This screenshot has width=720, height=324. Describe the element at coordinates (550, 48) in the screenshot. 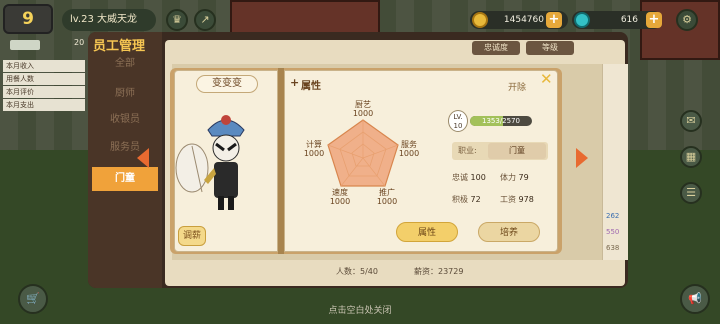

I see `sort-level-tab: 等级` at that location.